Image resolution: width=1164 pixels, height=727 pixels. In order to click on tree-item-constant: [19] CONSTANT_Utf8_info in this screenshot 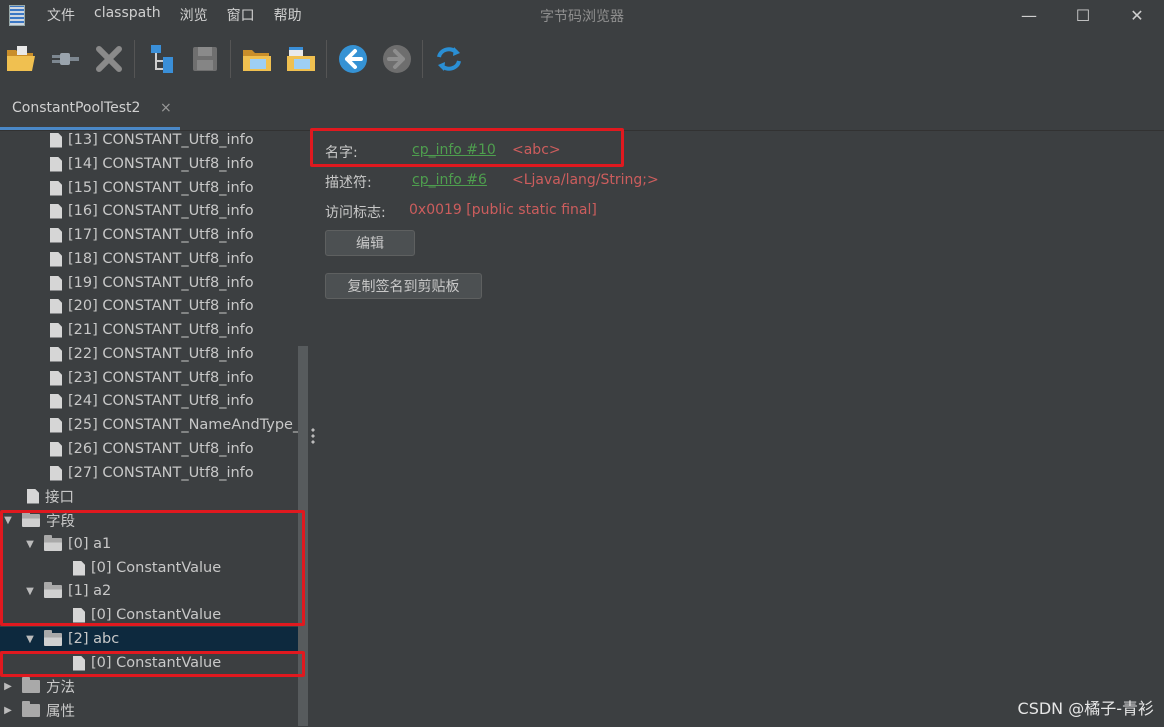, I will do `click(154, 283)`.